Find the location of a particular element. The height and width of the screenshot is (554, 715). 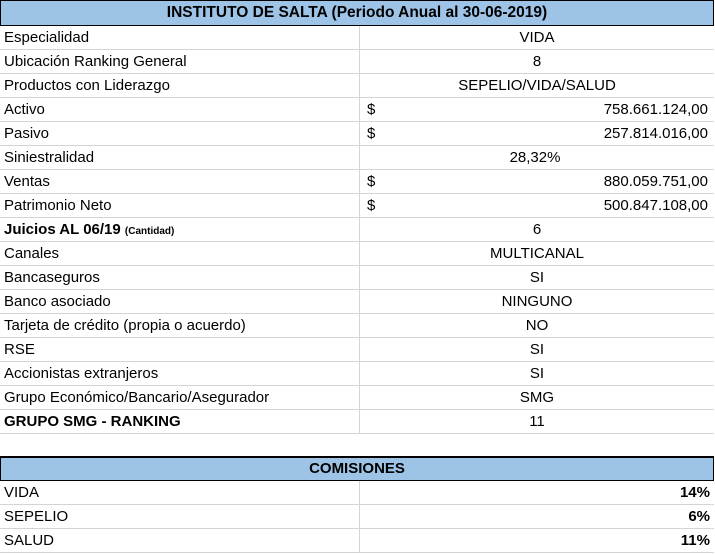

row-bancaseguros: Bancaseguros SI is located at coordinates (357, 278).